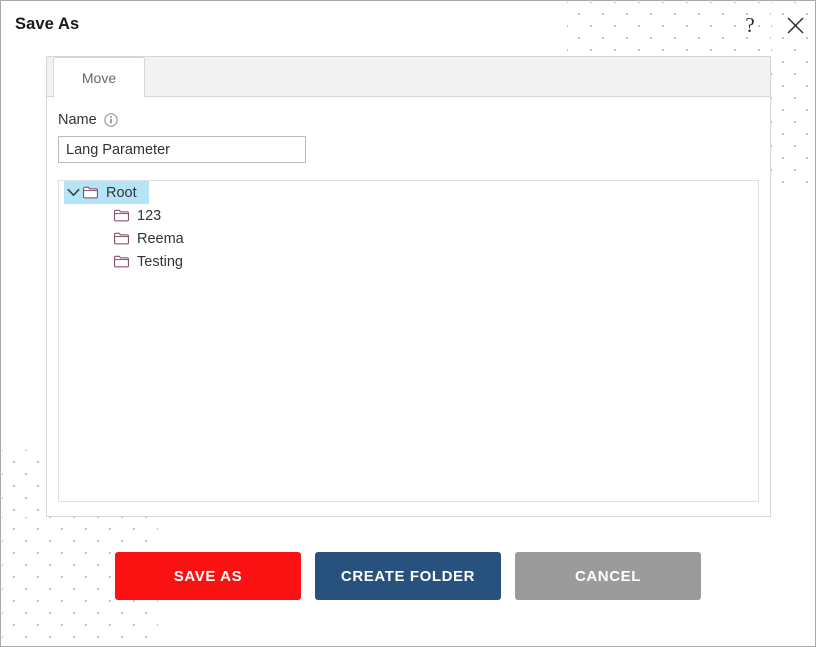 The image size is (816, 647). I want to click on tree-row: Root, so click(106, 192).